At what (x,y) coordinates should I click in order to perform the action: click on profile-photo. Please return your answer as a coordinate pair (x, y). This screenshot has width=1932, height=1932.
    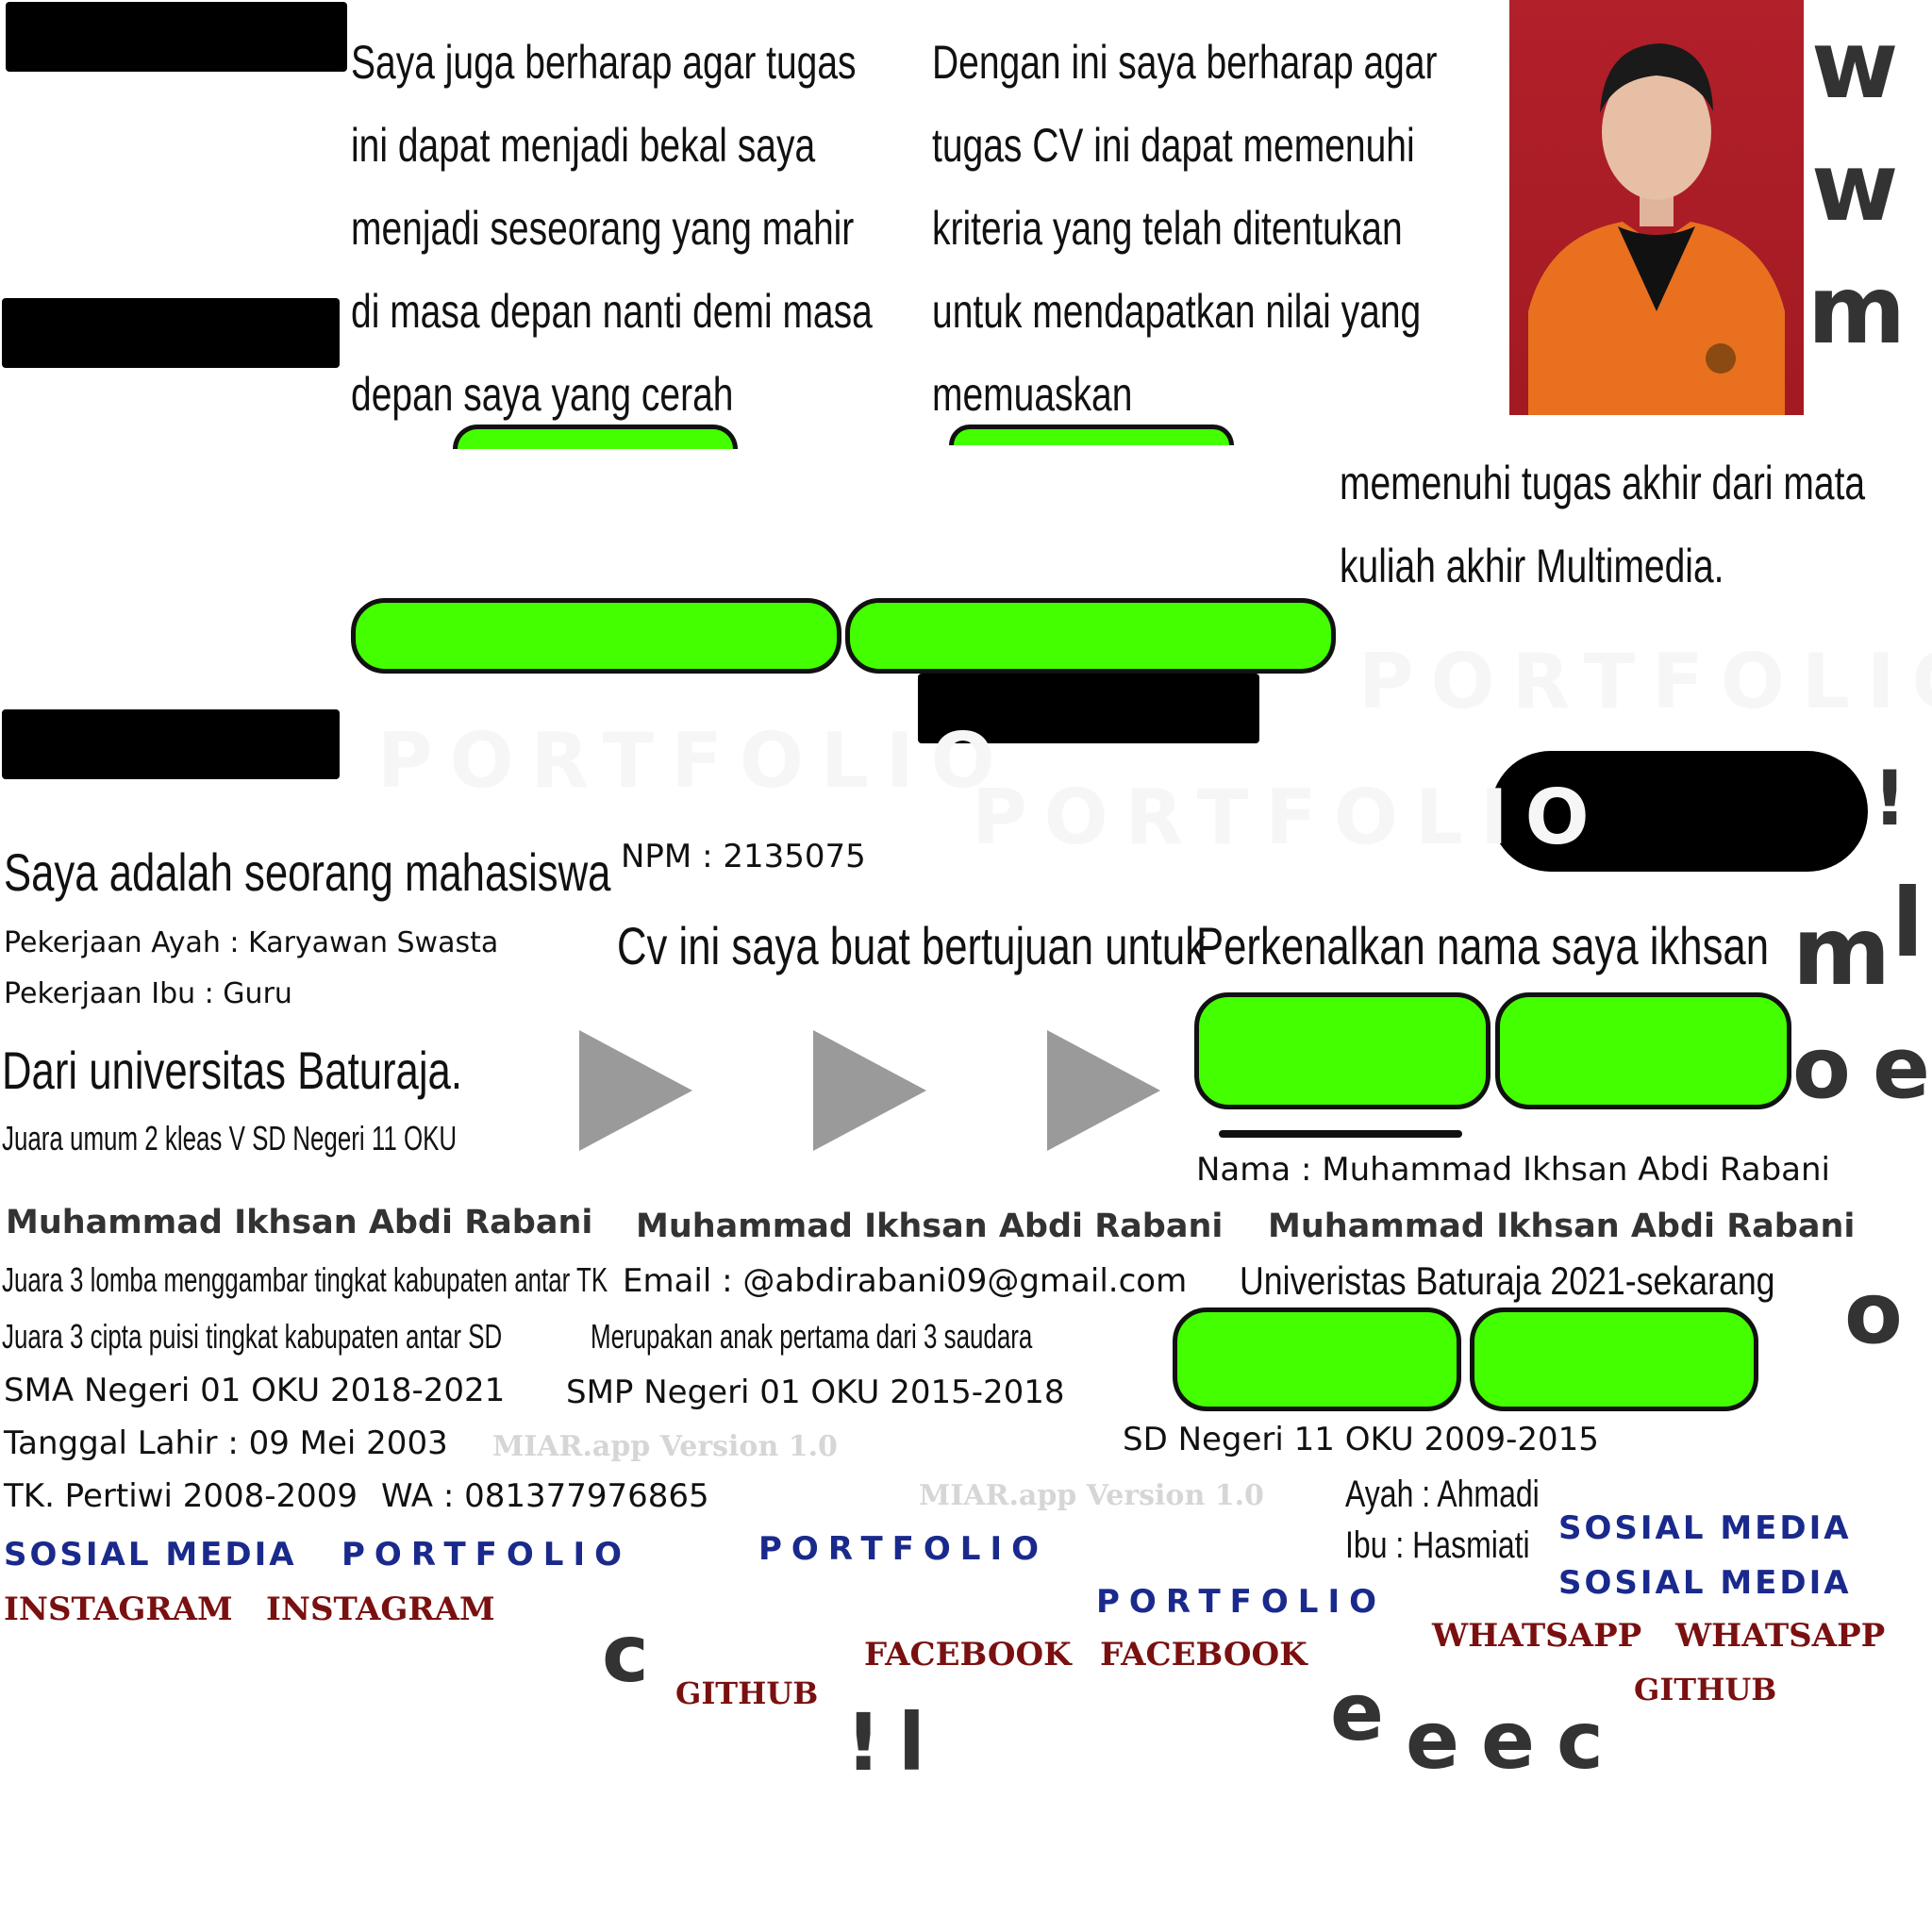
    Looking at the image, I should click on (1657, 208).